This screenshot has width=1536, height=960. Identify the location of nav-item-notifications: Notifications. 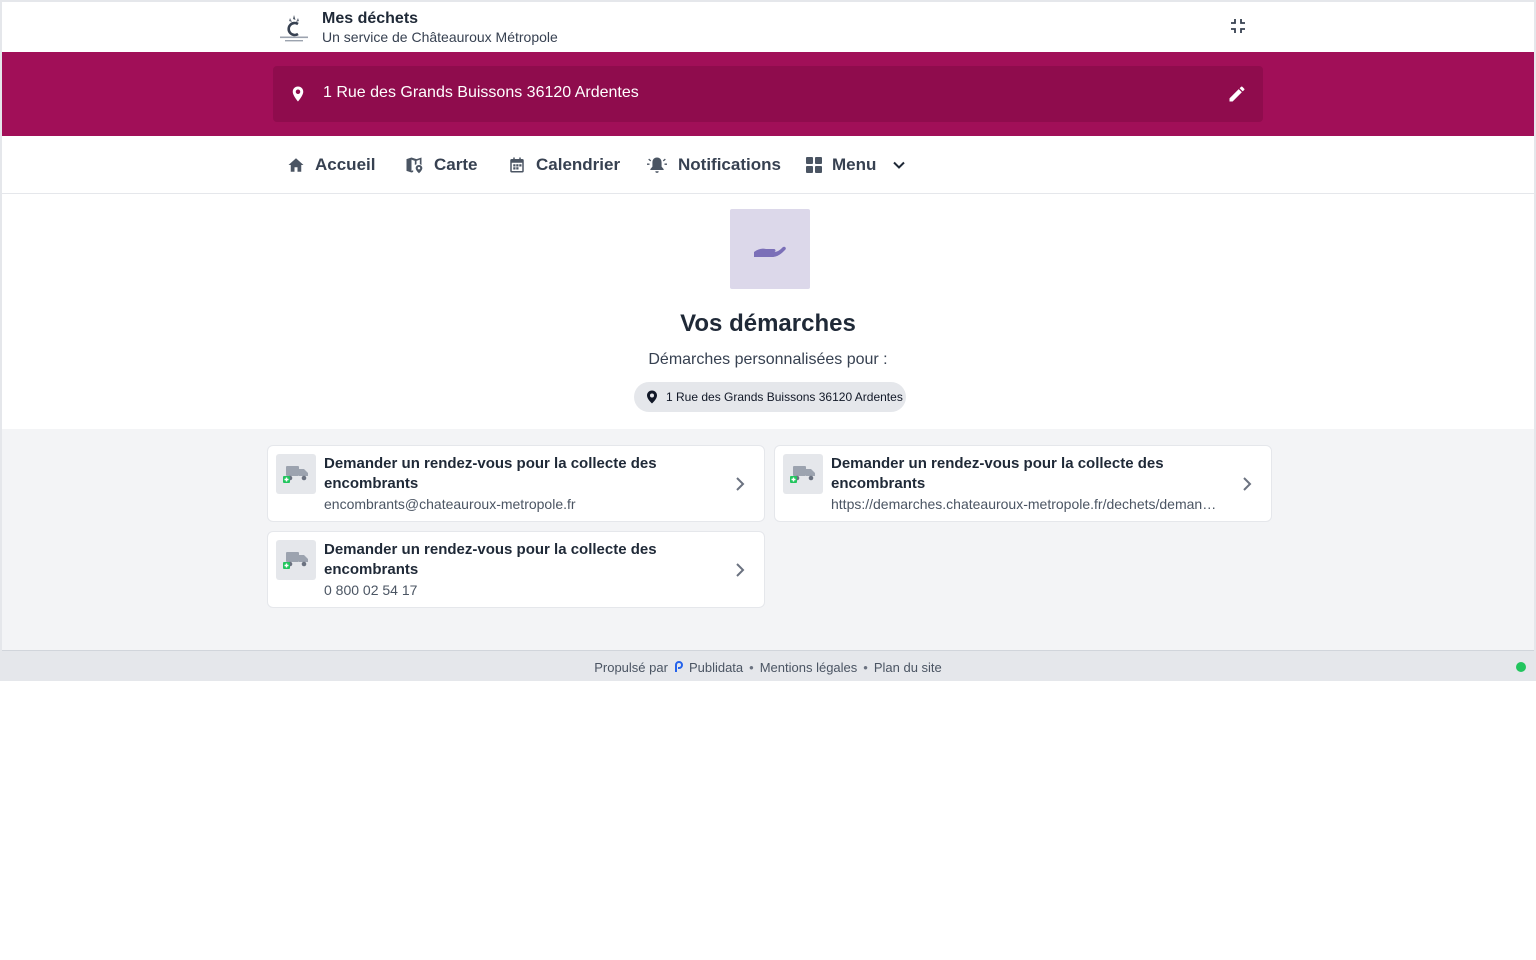
(713, 165).